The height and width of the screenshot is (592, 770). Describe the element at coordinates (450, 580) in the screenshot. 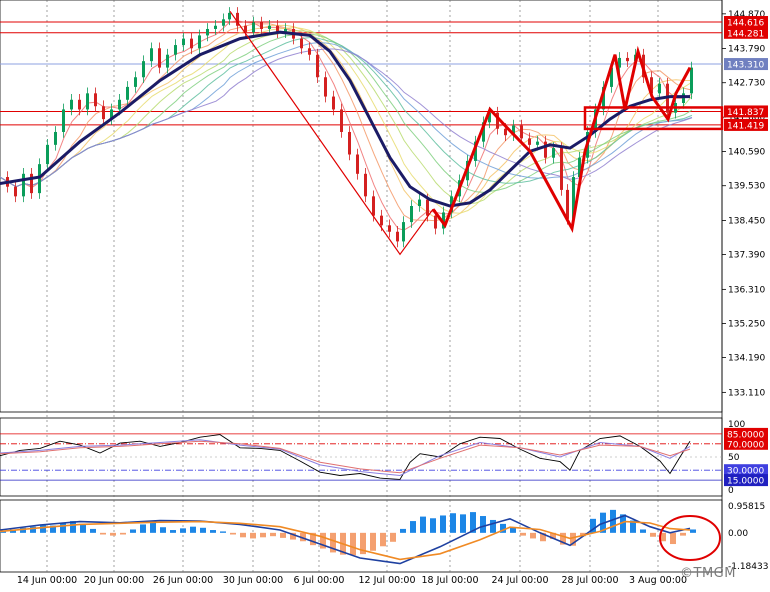

I see `x-tick-label: 18 Jul 00:00` at that location.